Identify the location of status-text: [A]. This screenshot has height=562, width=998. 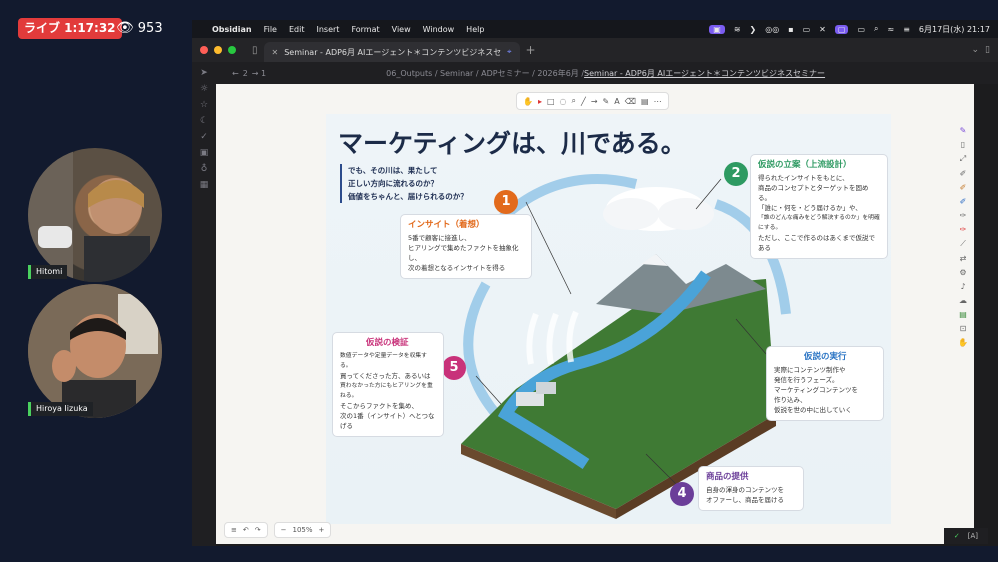
(972, 536).